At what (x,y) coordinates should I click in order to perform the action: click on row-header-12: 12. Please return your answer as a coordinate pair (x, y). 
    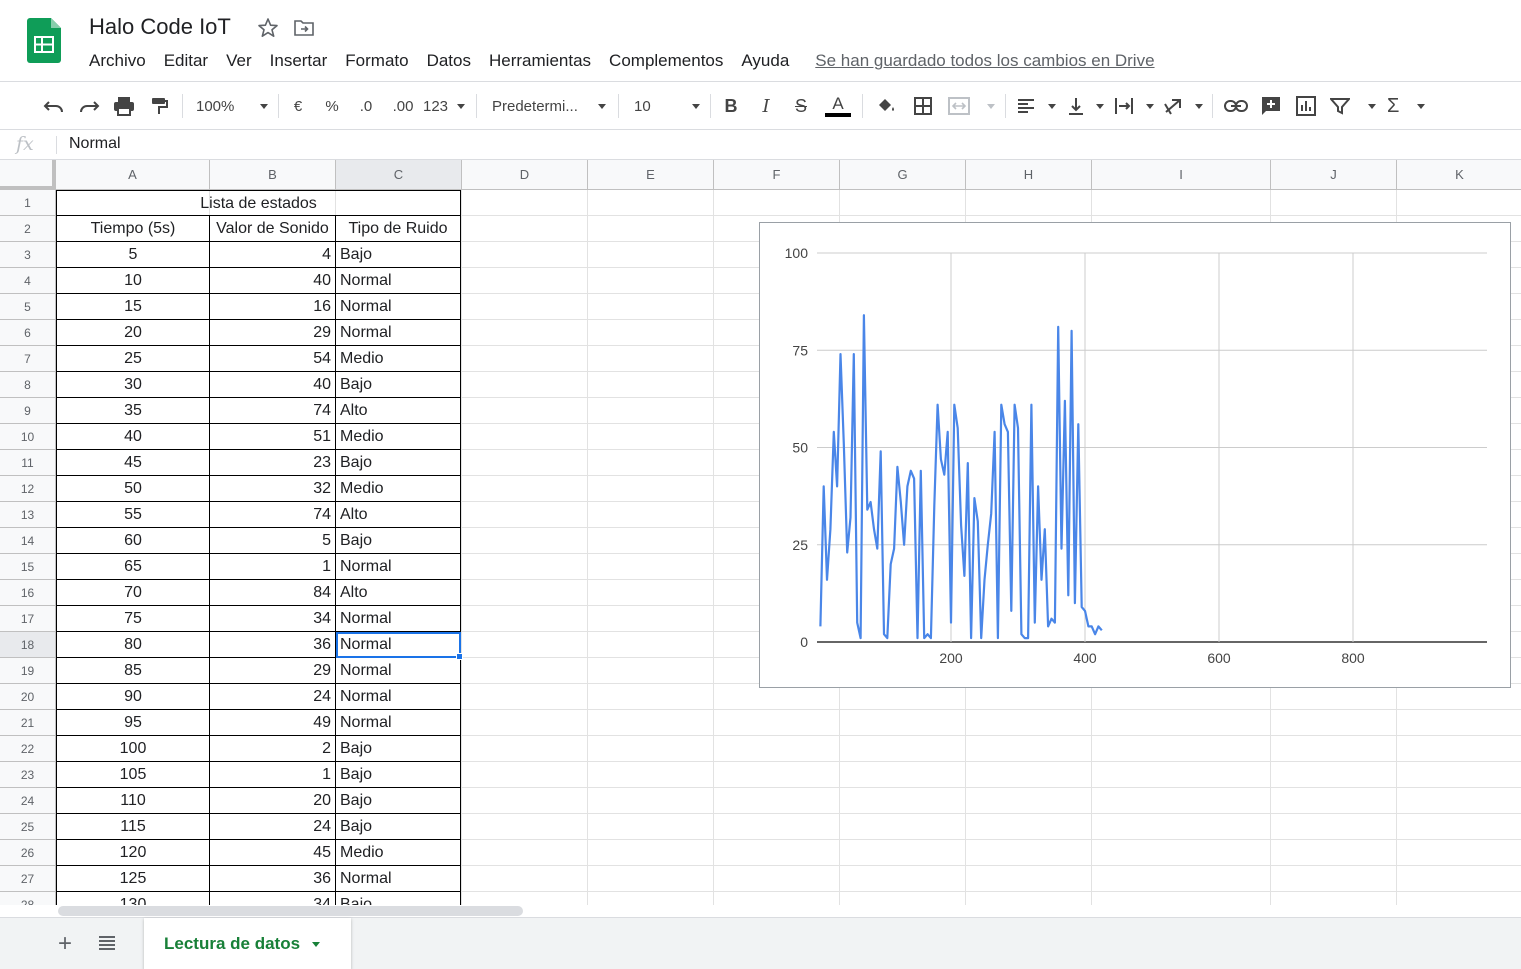
    Looking at the image, I should click on (28, 489).